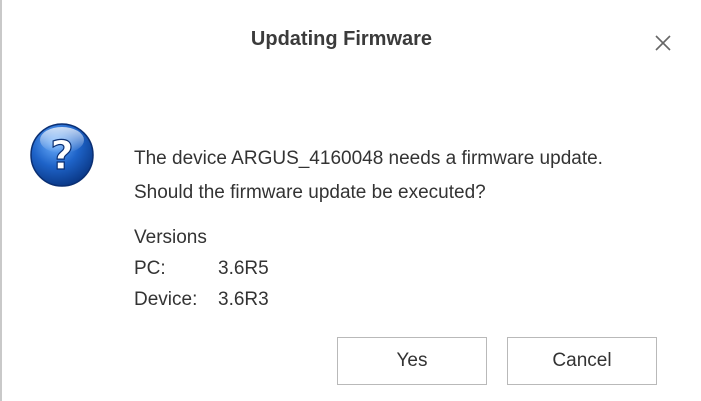 Image resolution: width=701 pixels, height=401 pixels. What do you see at coordinates (243, 268) in the screenshot?
I see `version-value-pc: 3.6R5` at bounding box center [243, 268].